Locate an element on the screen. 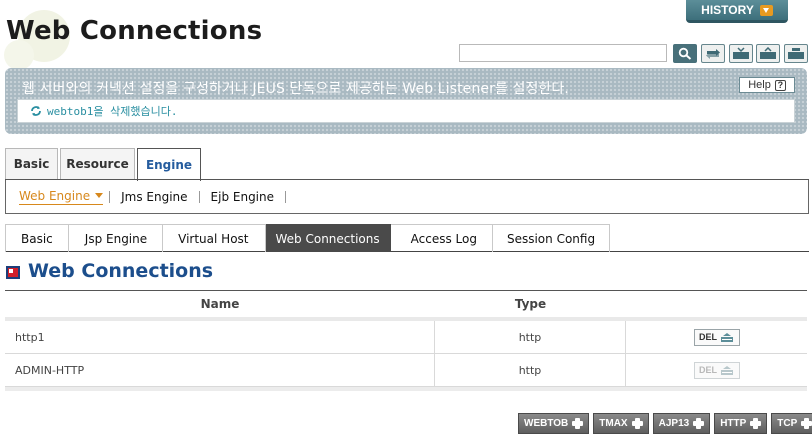 The width and height of the screenshot is (812, 439). xml-export-icon is located at coordinates (741, 53).